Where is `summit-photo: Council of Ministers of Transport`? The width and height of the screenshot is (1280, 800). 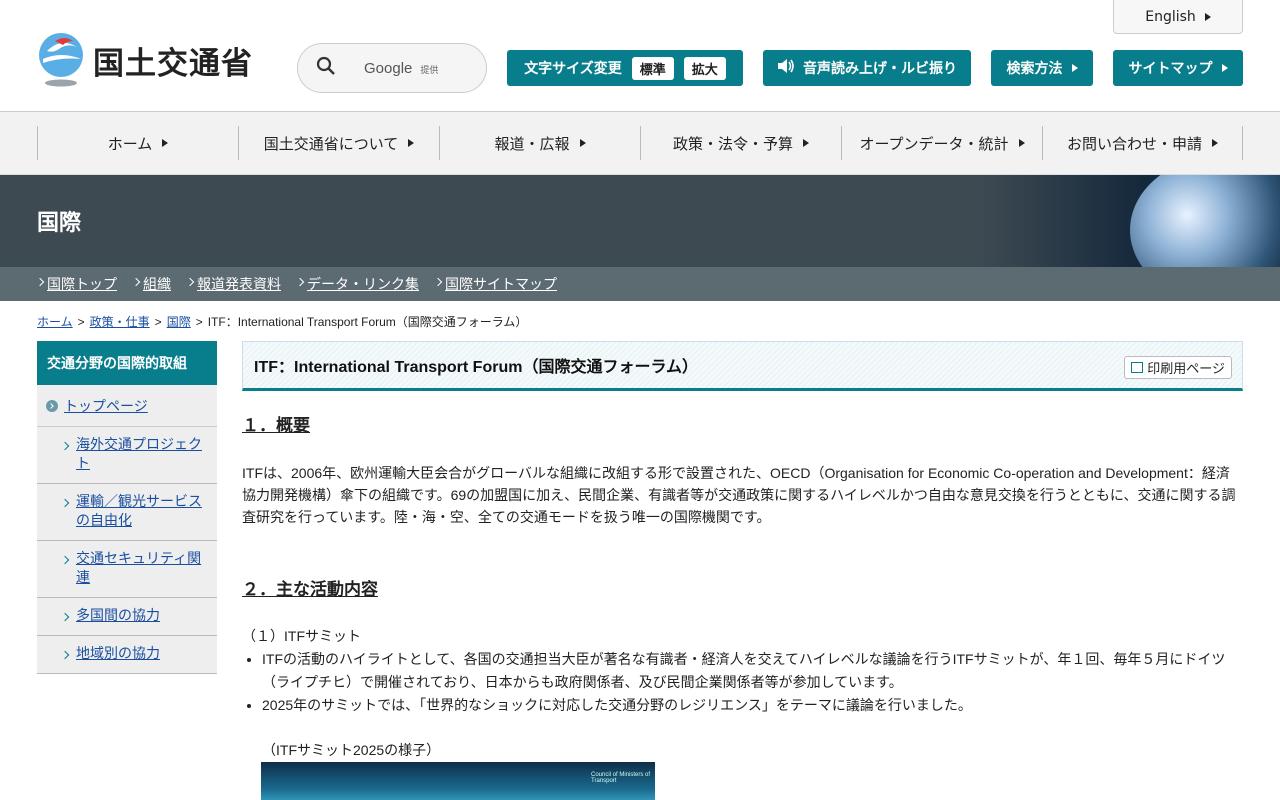 summit-photo: Council of Ministers of Transport is located at coordinates (458, 781).